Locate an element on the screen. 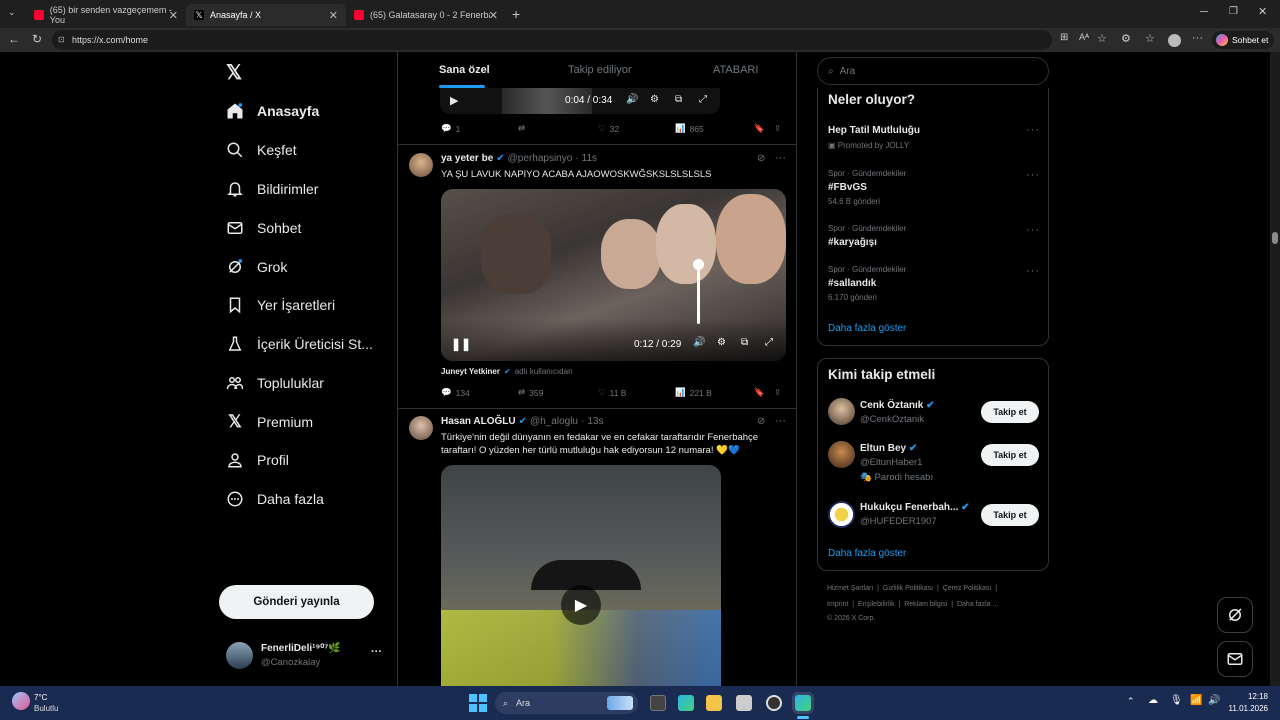 This screenshot has height=720, width=1280. post-button: Gönderi yayınla is located at coordinates (296, 602).